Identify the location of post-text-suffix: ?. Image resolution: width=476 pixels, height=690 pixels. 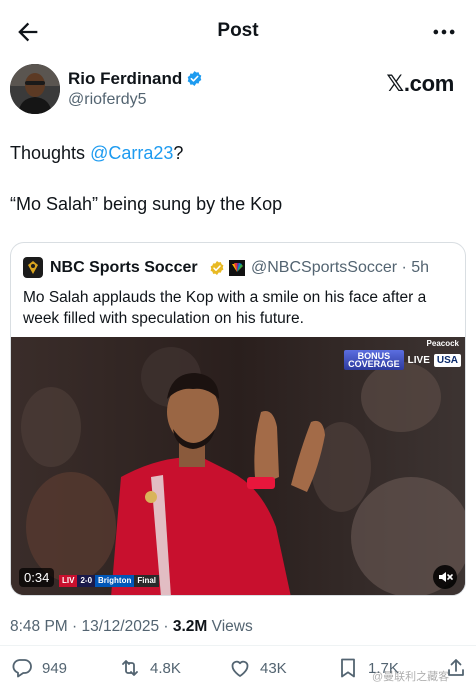
(178, 153).